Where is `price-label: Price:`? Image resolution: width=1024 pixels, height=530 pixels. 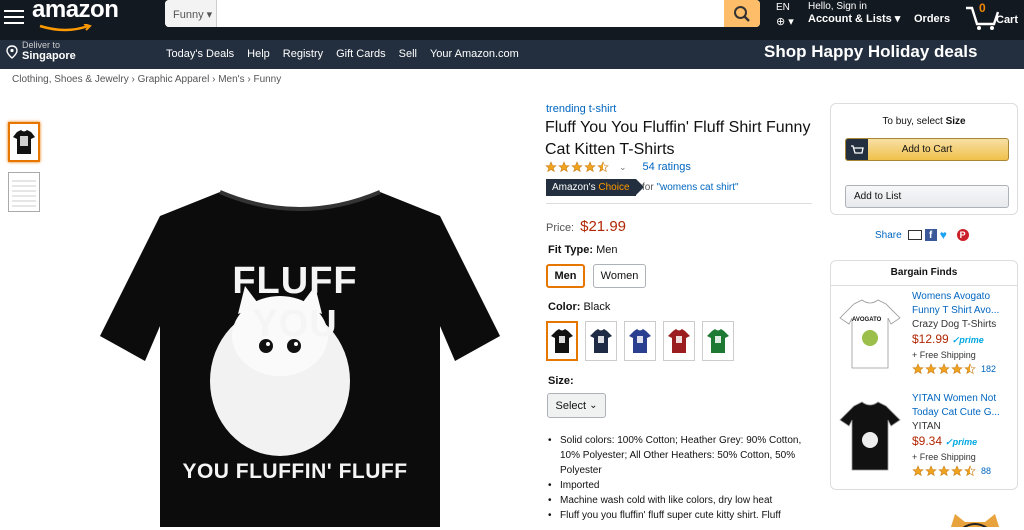 price-label: Price: is located at coordinates (560, 228).